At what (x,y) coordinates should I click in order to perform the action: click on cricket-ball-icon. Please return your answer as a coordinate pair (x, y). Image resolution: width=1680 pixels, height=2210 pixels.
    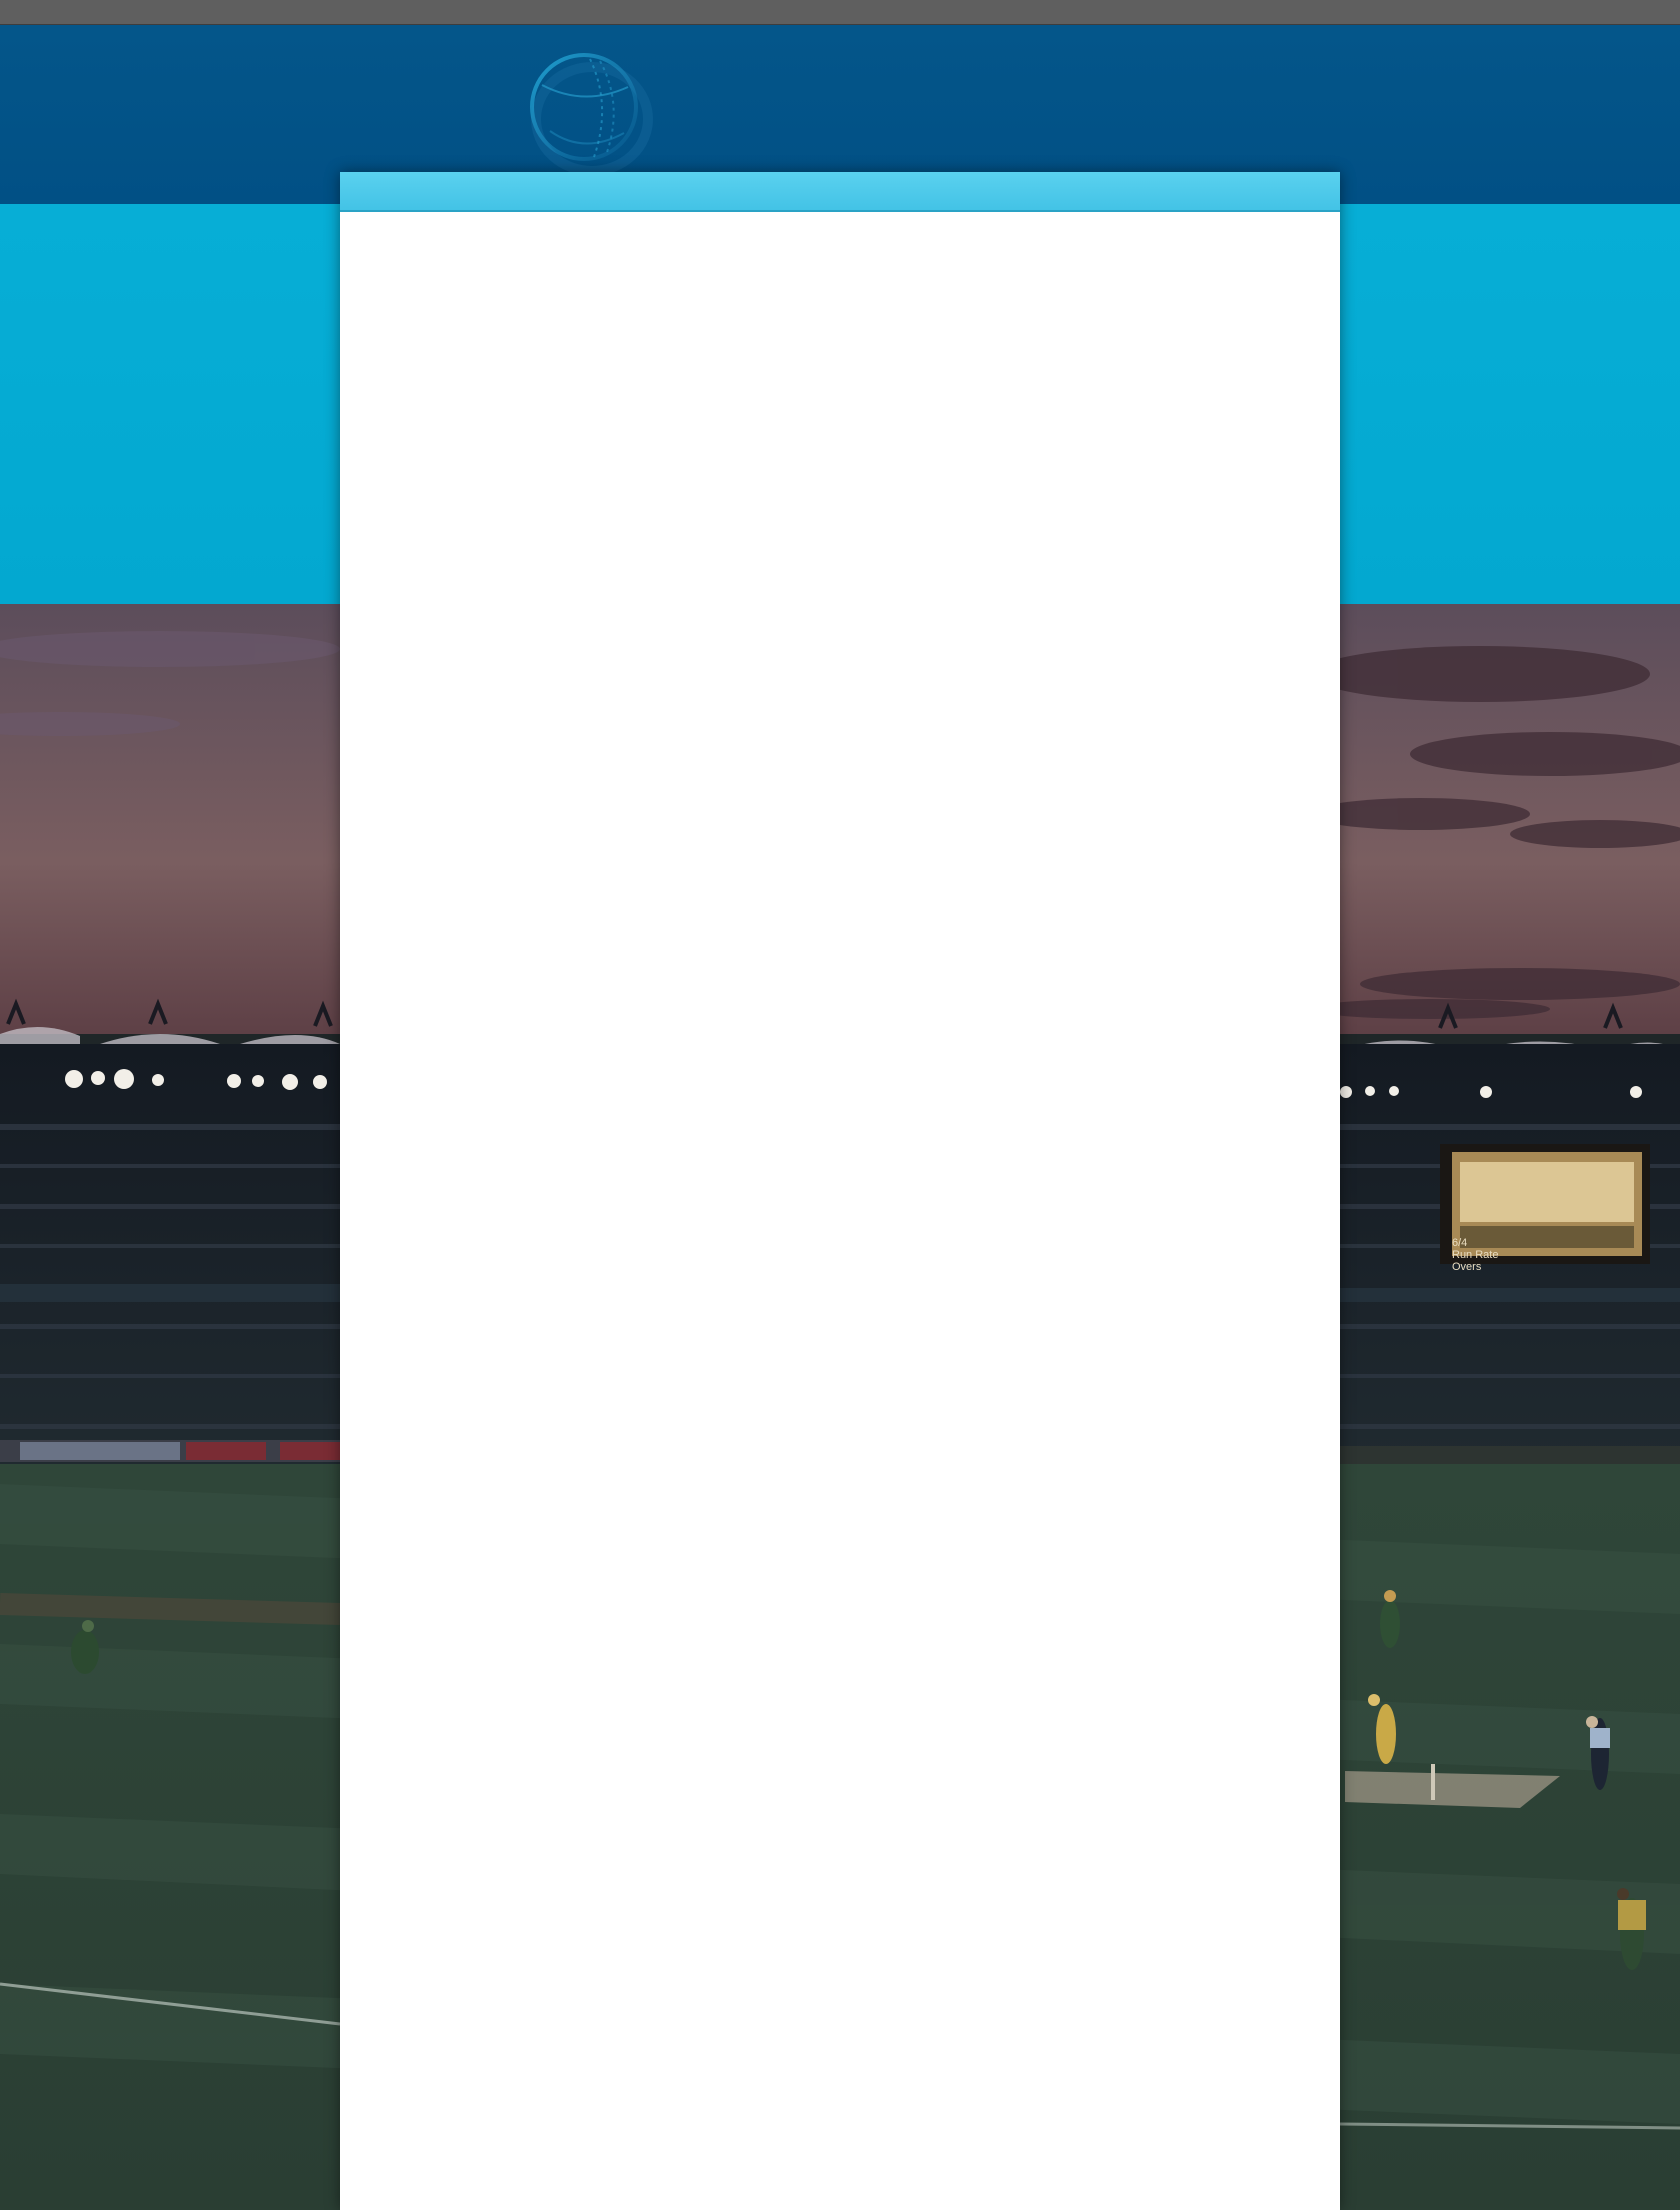
    Looking at the image, I should click on (592, 112).